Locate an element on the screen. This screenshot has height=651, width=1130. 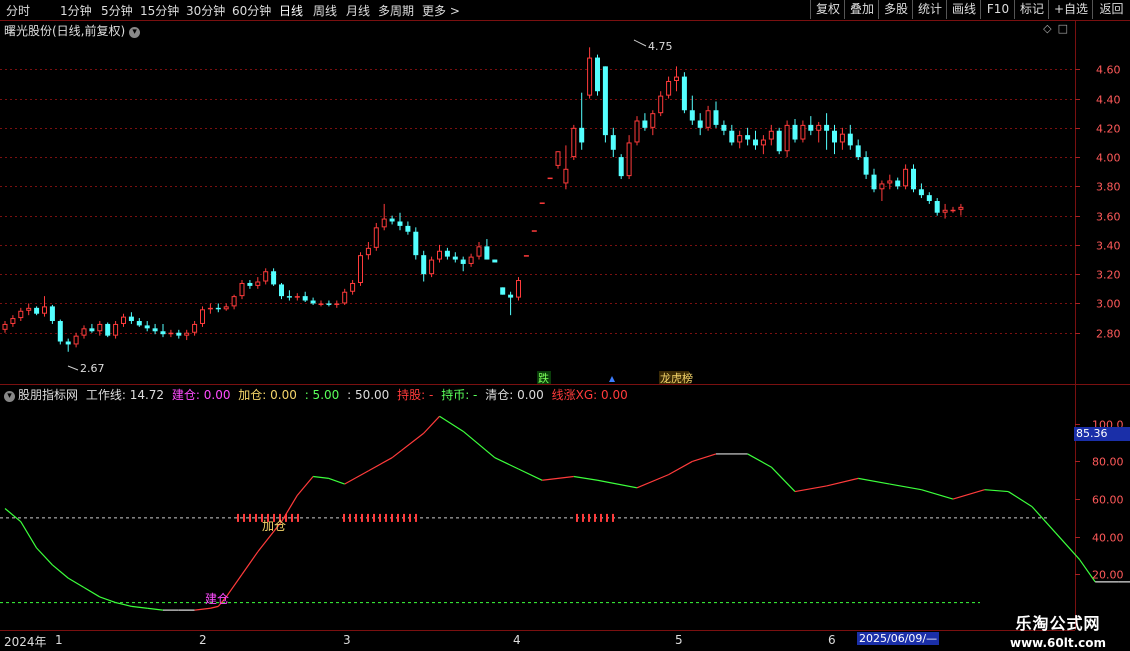
panel-icons: ◇ □ is located at coordinates (1052, 28).